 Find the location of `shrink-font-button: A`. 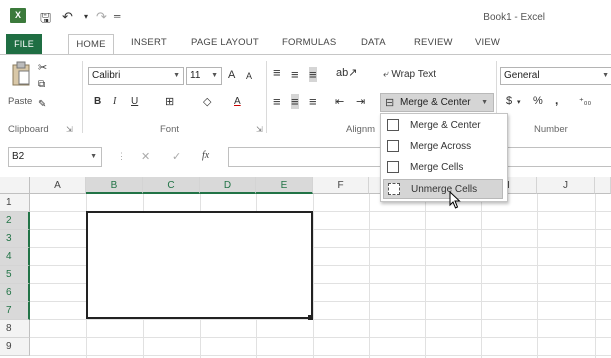

shrink-font-button: A is located at coordinates (249, 76).